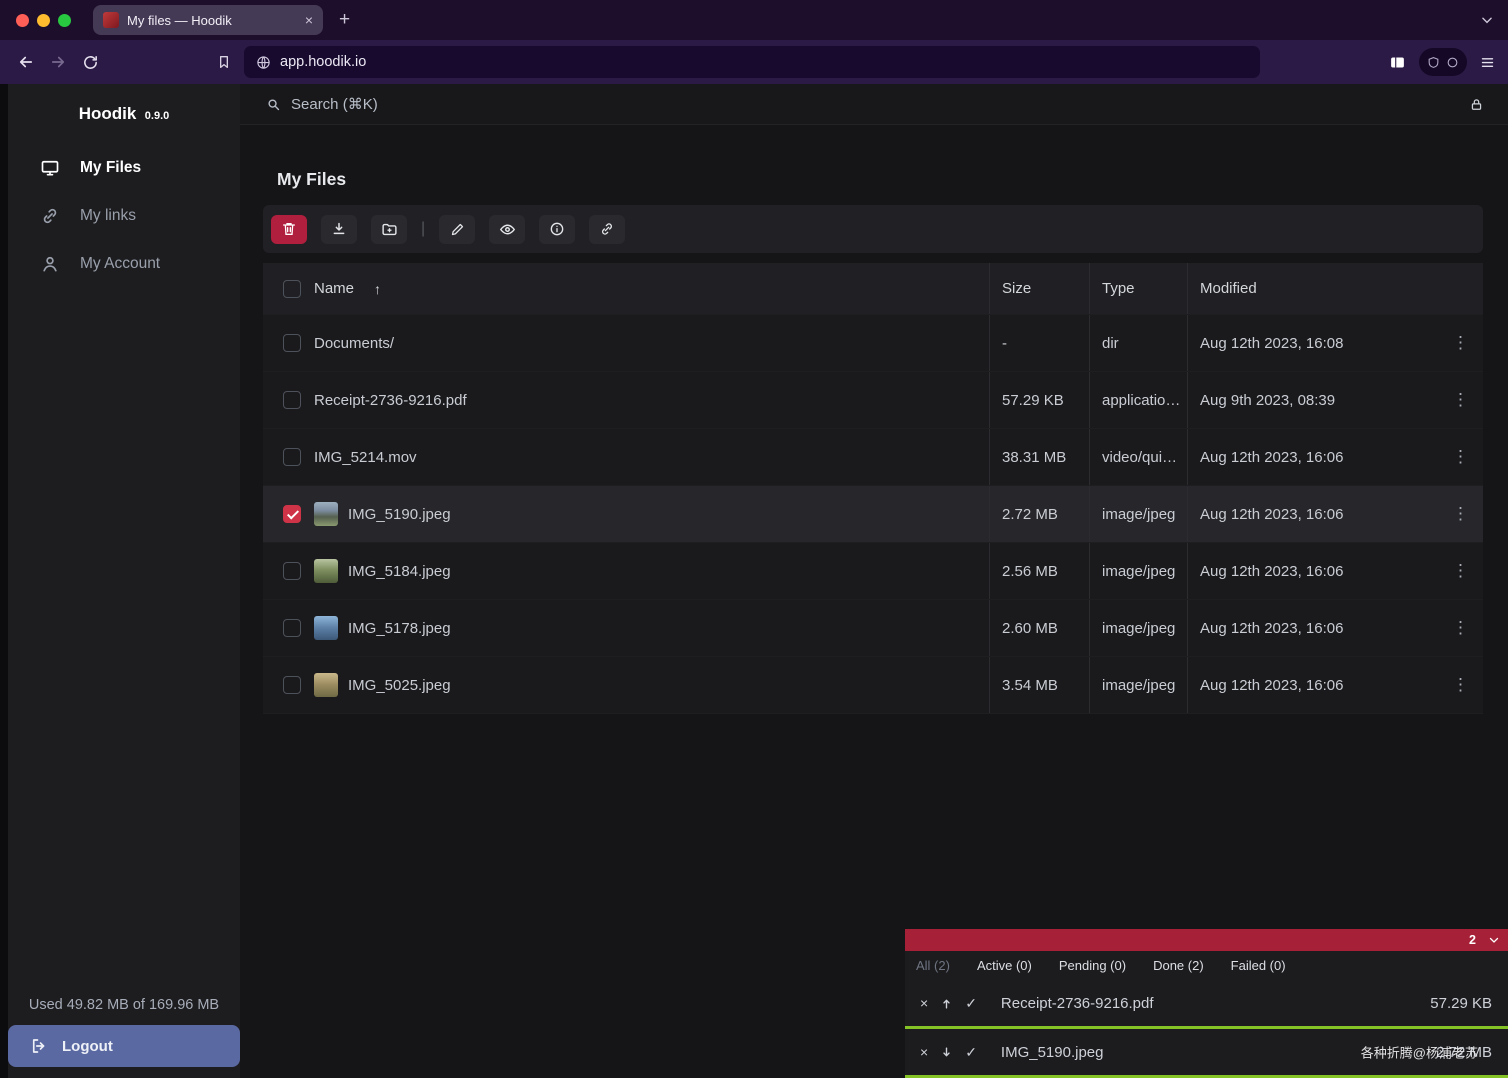 Image resolution: width=1508 pixels, height=1078 pixels. What do you see at coordinates (323, 62) in the screenshot?
I see `url-text: app.hoodik.io` at bounding box center [323, 62].